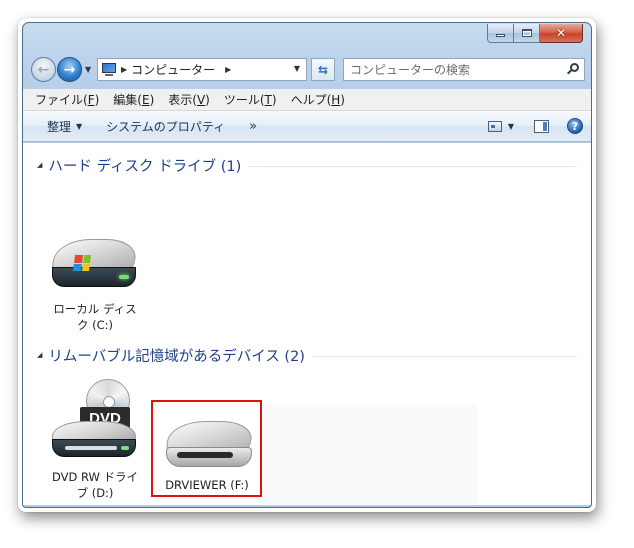 The width and height of the screenshot is (634, 548). What do you see at coordinates (450, 70) in the screenshot?
I see `search-input` at bounding box center [450, 70].